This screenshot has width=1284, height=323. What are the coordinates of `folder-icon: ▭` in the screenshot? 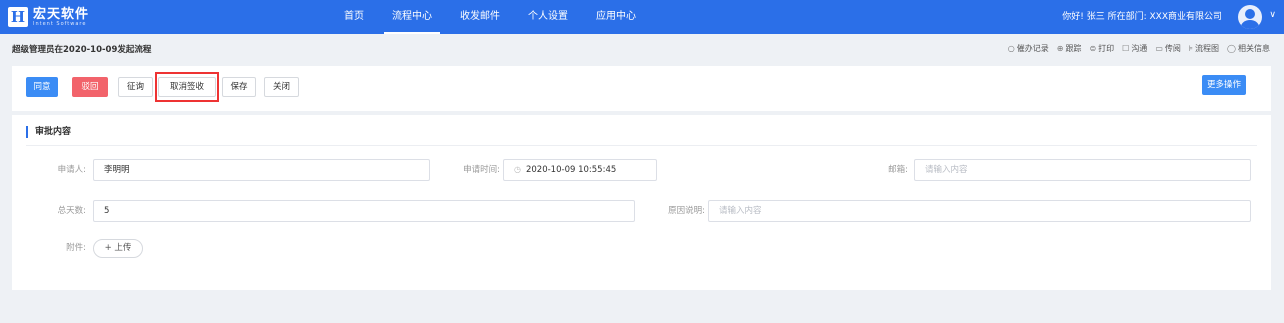 It's located at (1159, 48).